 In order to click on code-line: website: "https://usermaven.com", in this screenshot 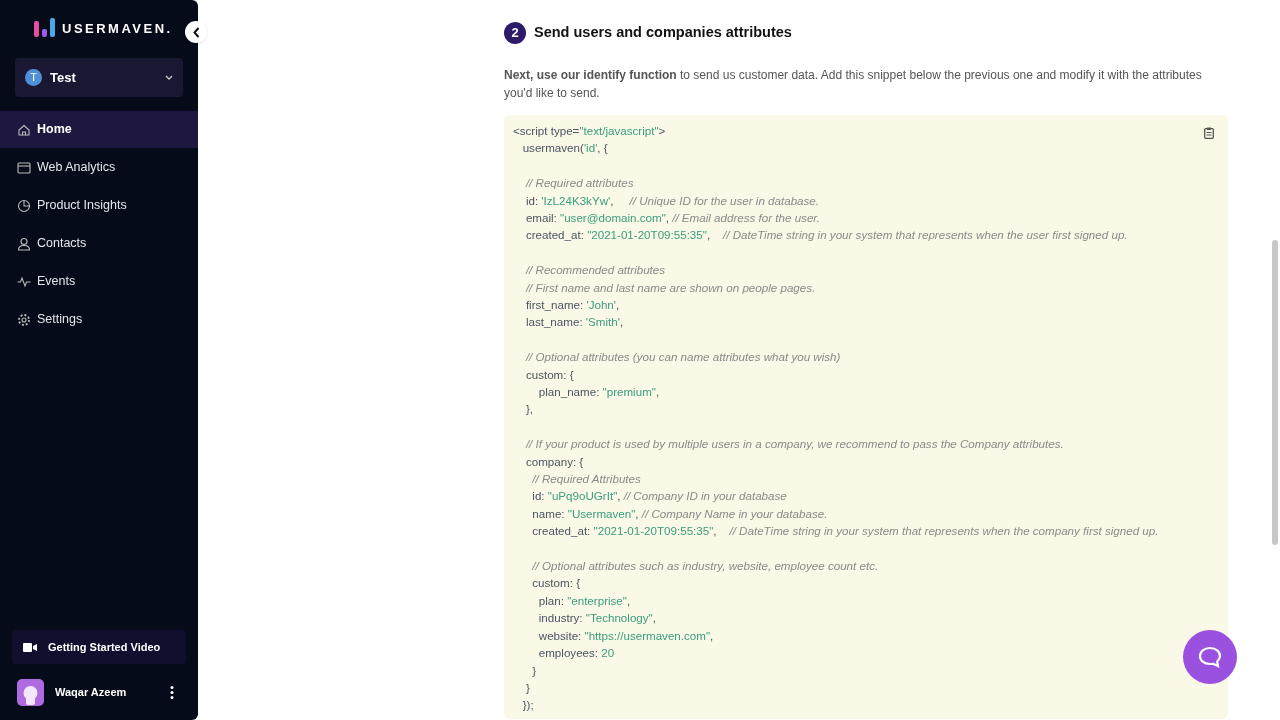, I will do `click(625, 635)`.